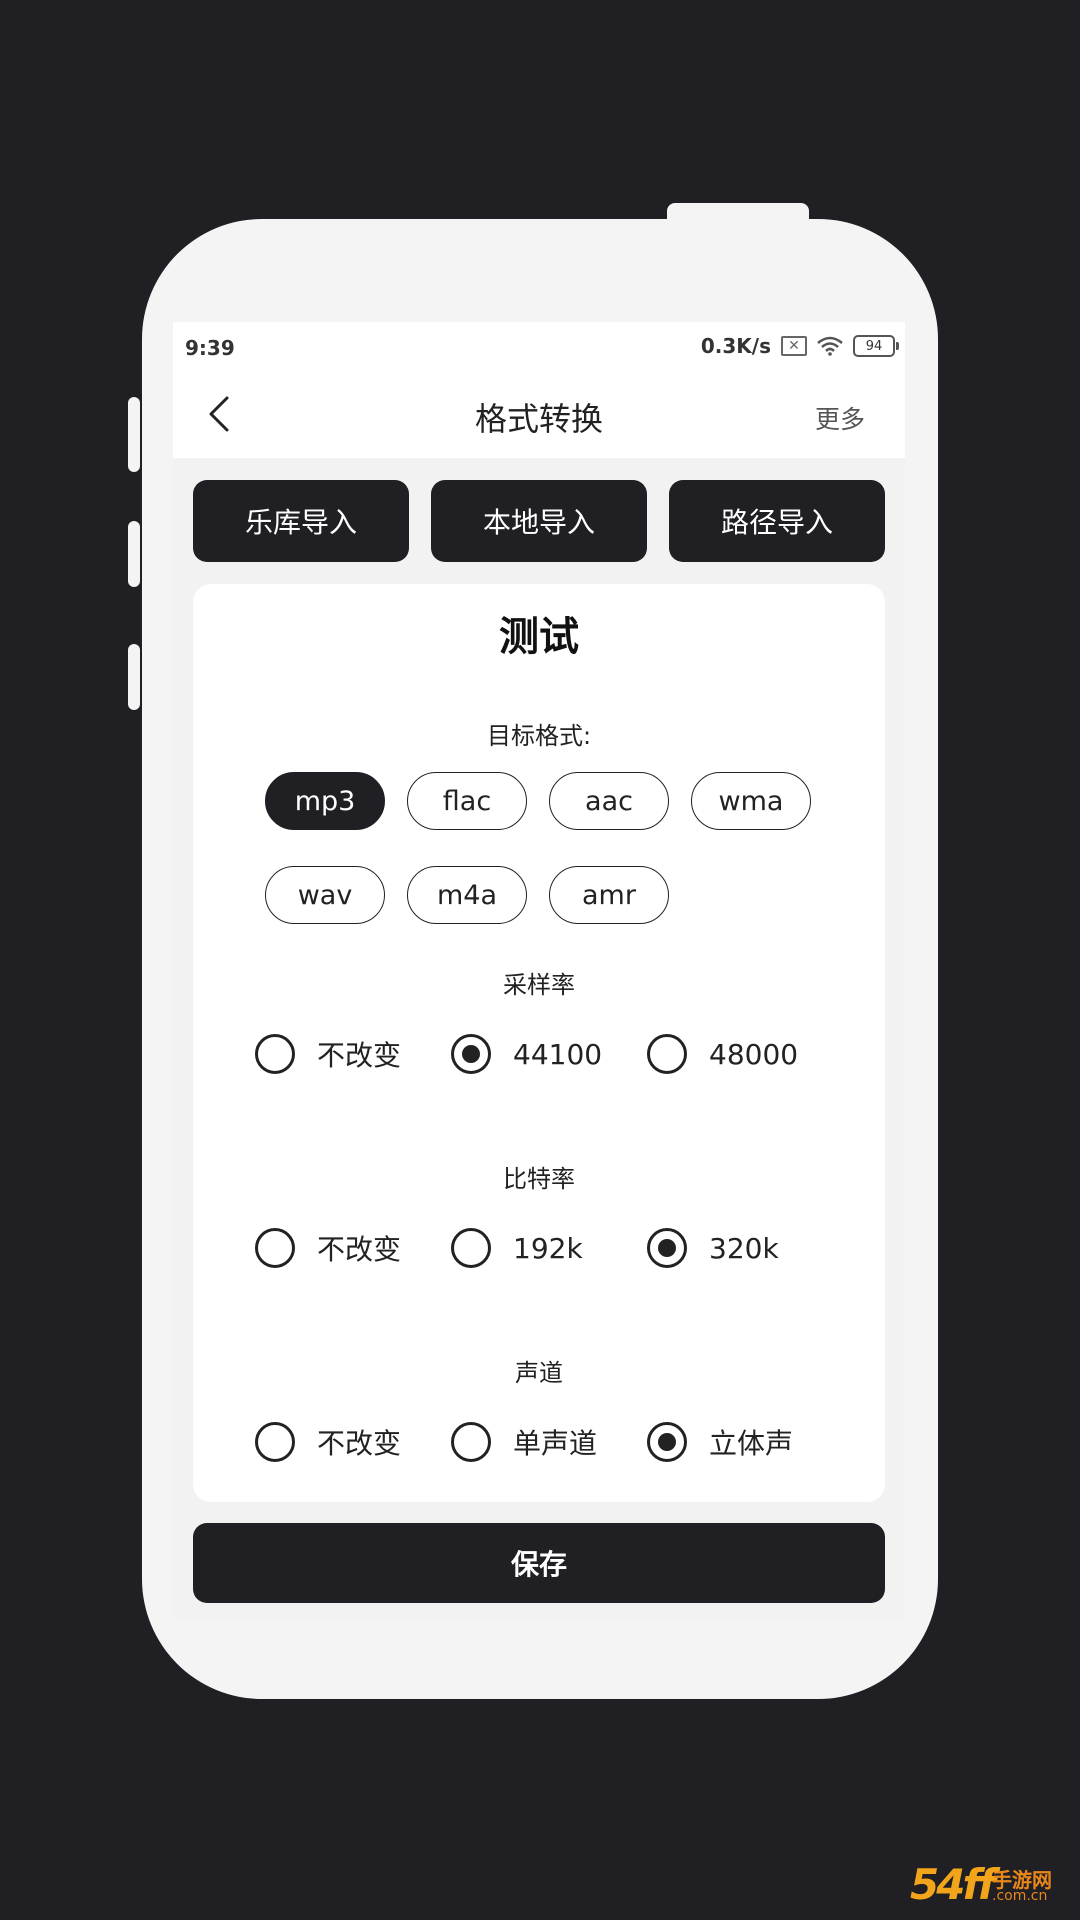 This screenshot has width=1080, height=1920. I want to click on bitrate-option-320k: 320k, so click(713, 1248).